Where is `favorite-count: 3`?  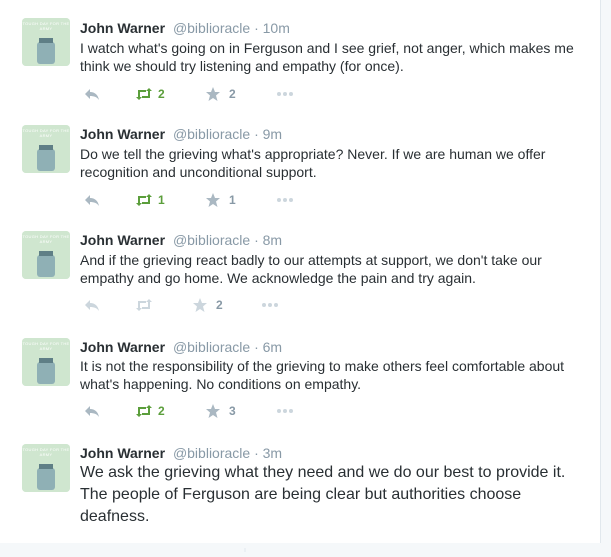
favorite-count: 3 is located at coordinates (232, 411).